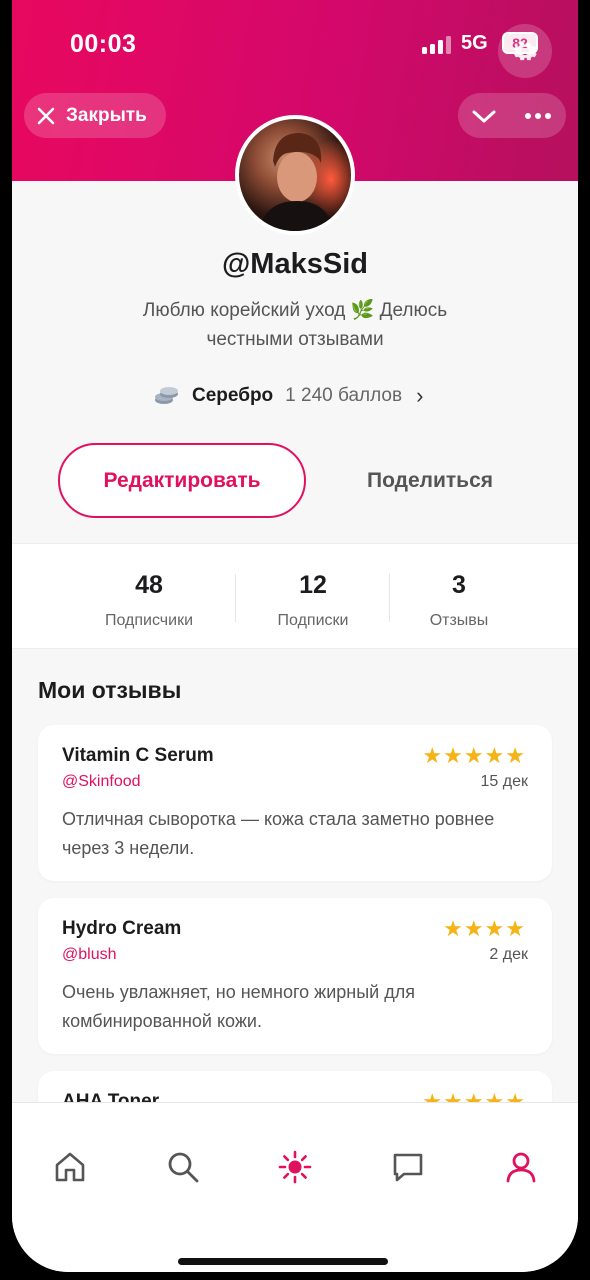 The image size is (590, 1280). Describe the element at coordinates (459, 585) in the screenshot. I see `stat-value: 3` at that location.